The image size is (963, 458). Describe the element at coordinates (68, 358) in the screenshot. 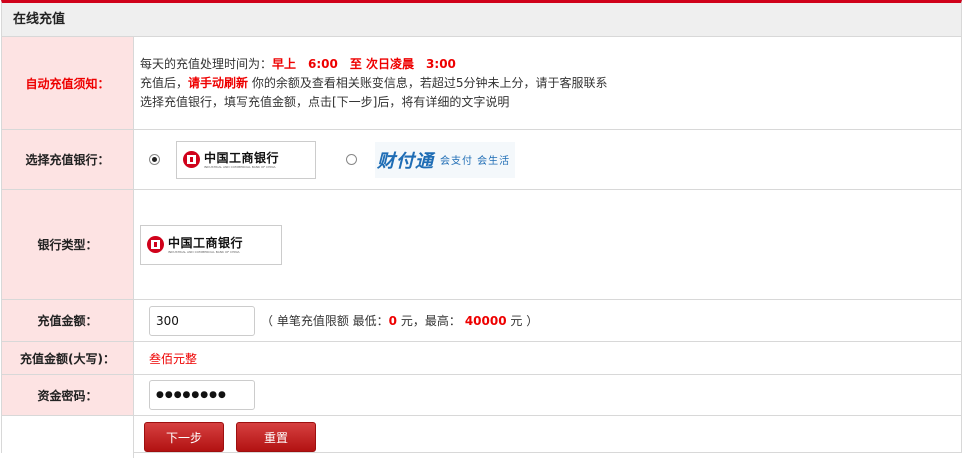

I see `amount-upper-label: 充值金额(大写)：` at that location.